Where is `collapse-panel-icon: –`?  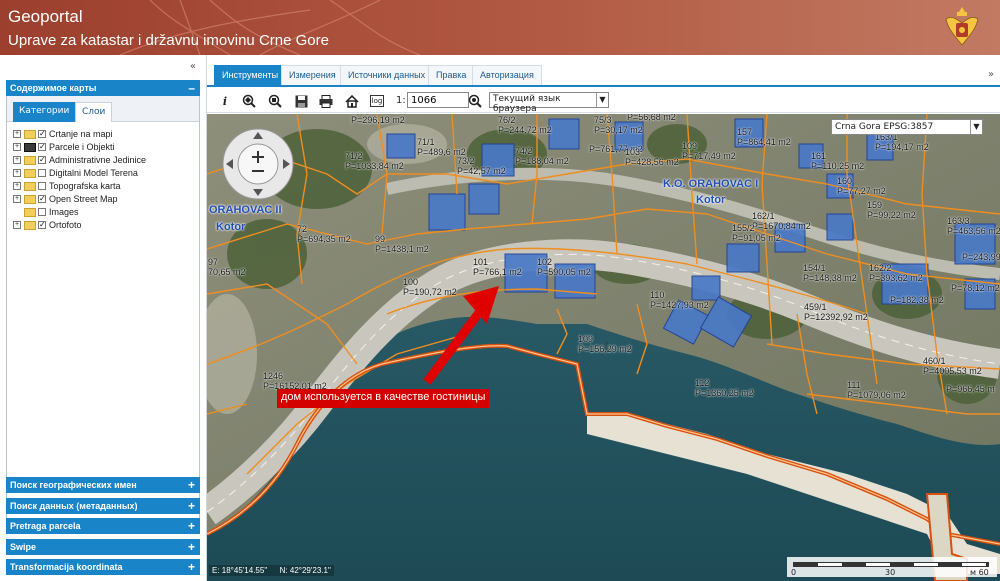
collapse-panel-icon: – is located at coordinates (191, 88).